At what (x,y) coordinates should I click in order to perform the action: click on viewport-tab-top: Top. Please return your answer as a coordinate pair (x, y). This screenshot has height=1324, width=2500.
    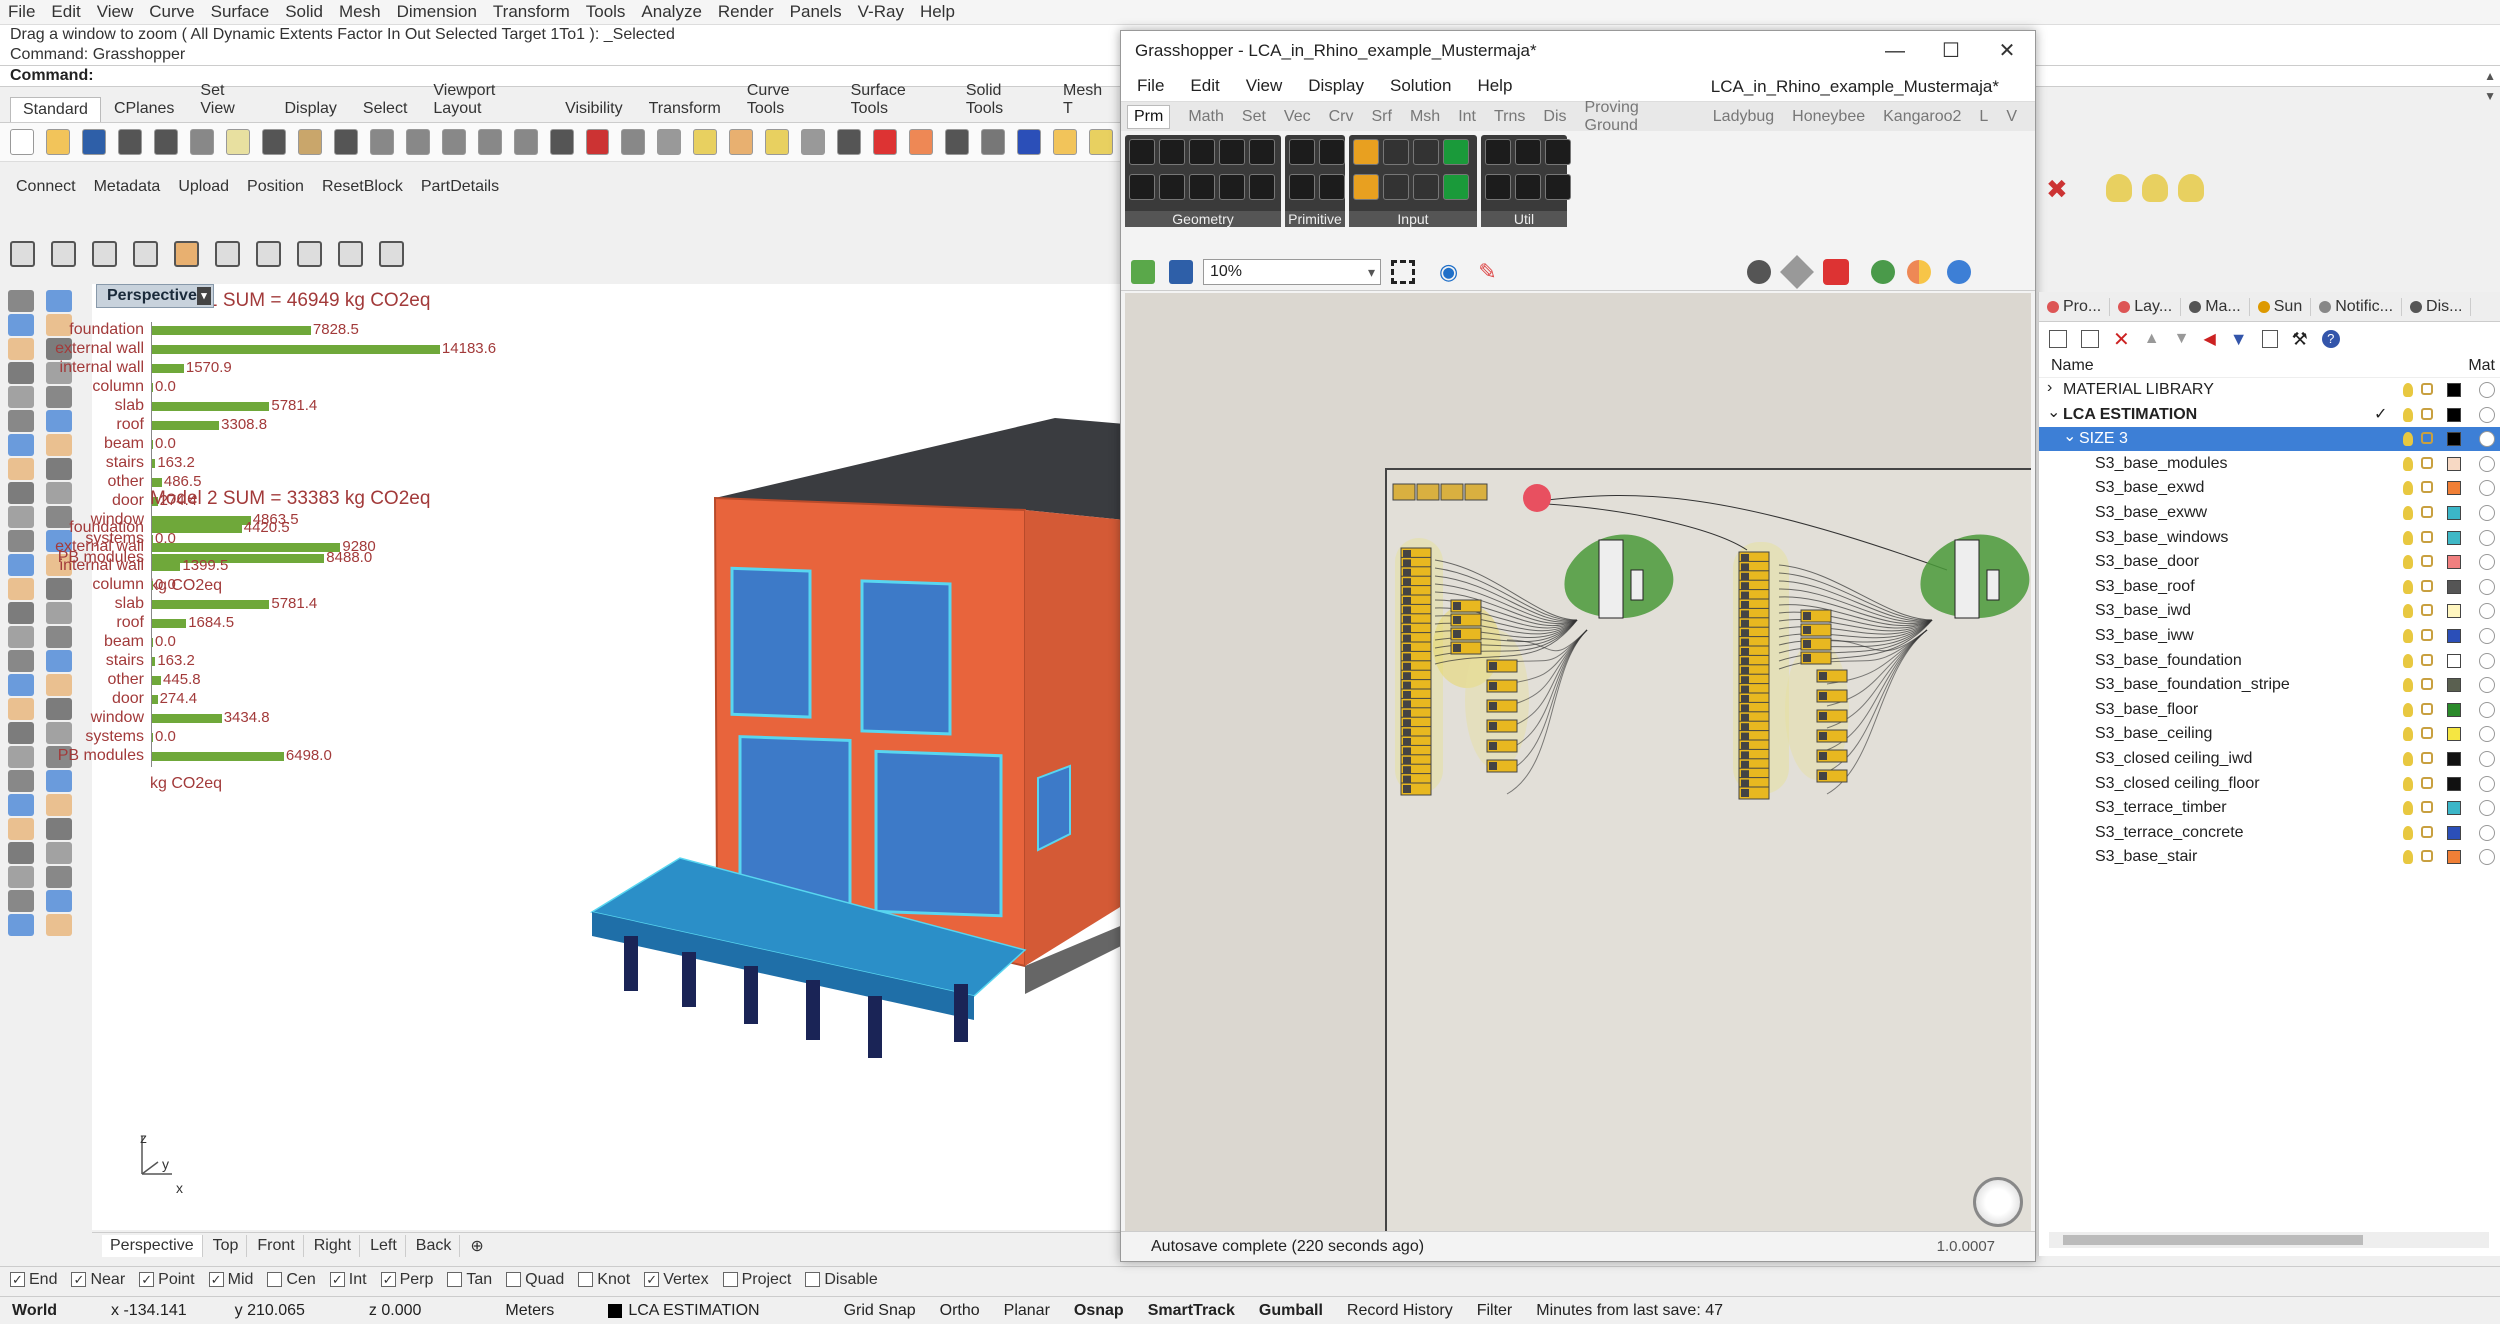
    Looking at the image, I should click on (226, 1245).